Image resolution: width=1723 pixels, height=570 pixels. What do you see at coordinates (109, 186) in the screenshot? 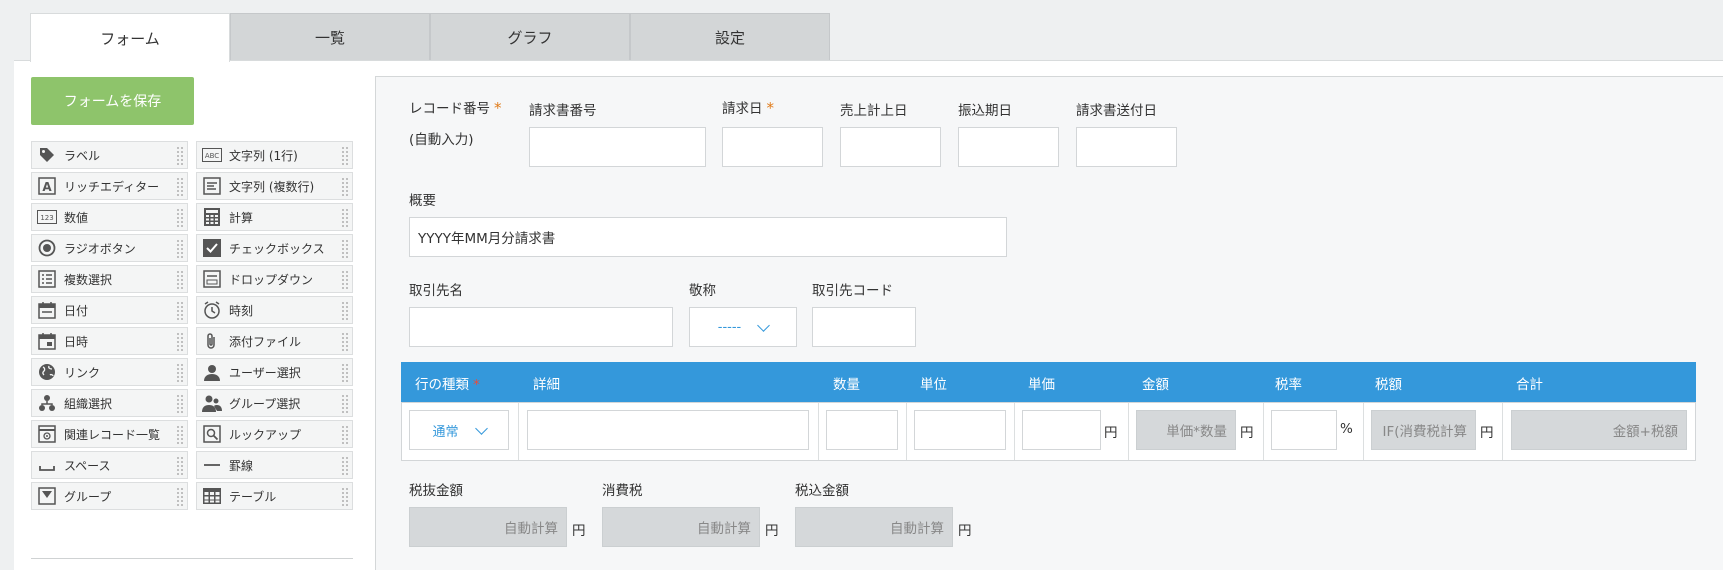
I see `palette-item-rich-editor: A リッチエディター` at bounding box center [109, 186].